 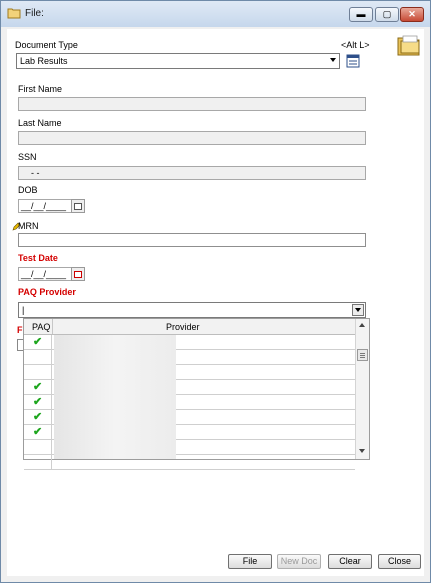 I want to click on document-type-label: Document Type, so click(x=46, y=45).